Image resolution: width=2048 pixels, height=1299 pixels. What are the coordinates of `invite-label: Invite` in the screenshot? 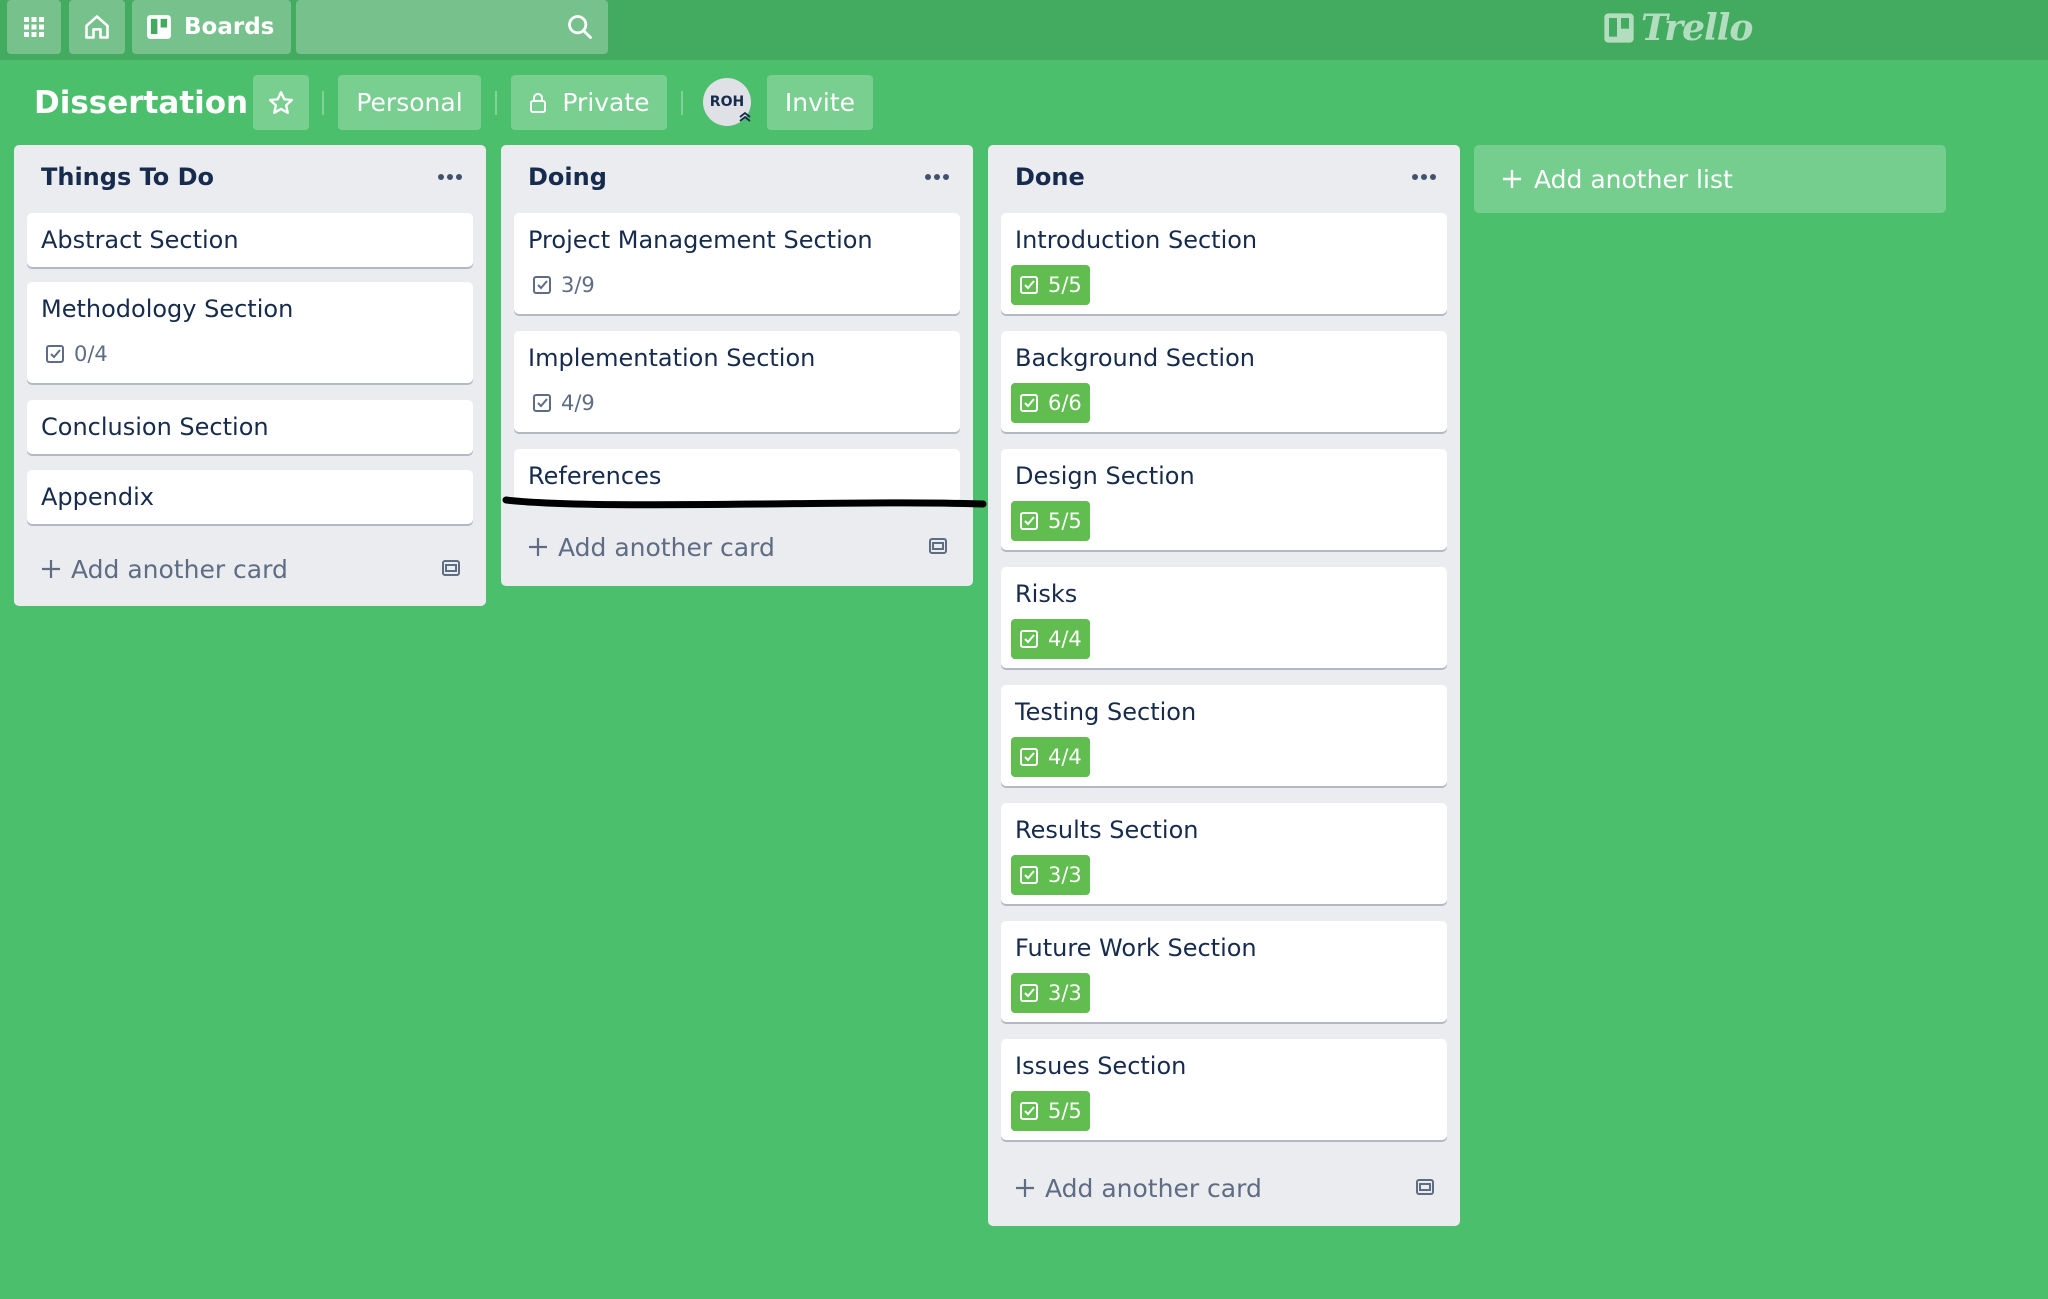 It's located at (820, 102).